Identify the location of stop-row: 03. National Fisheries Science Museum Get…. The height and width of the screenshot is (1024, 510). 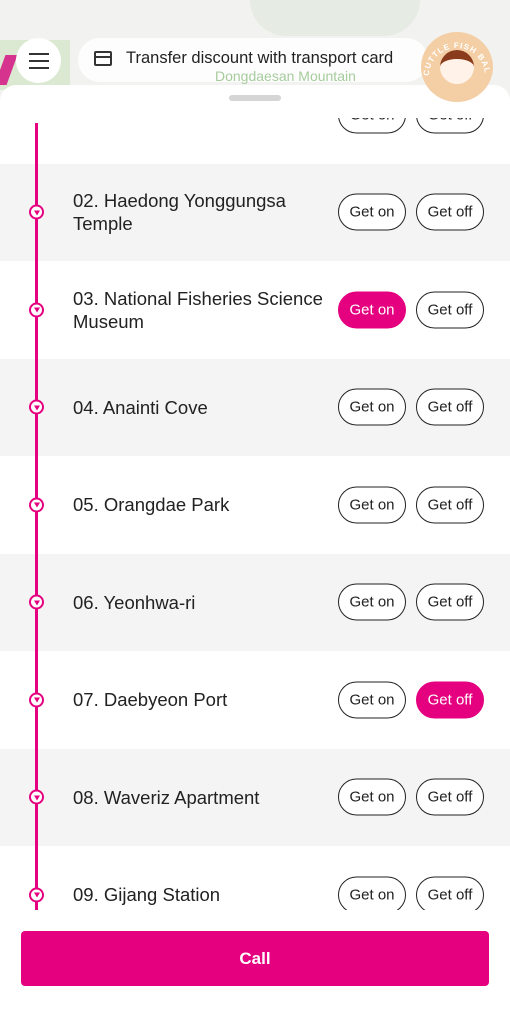
(255, 310).